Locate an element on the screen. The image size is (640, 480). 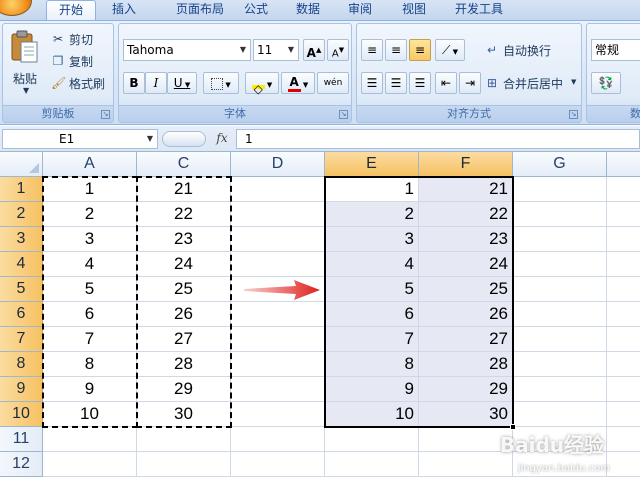
align-bottom-button: ≡ is located at coordinates (420, 50).